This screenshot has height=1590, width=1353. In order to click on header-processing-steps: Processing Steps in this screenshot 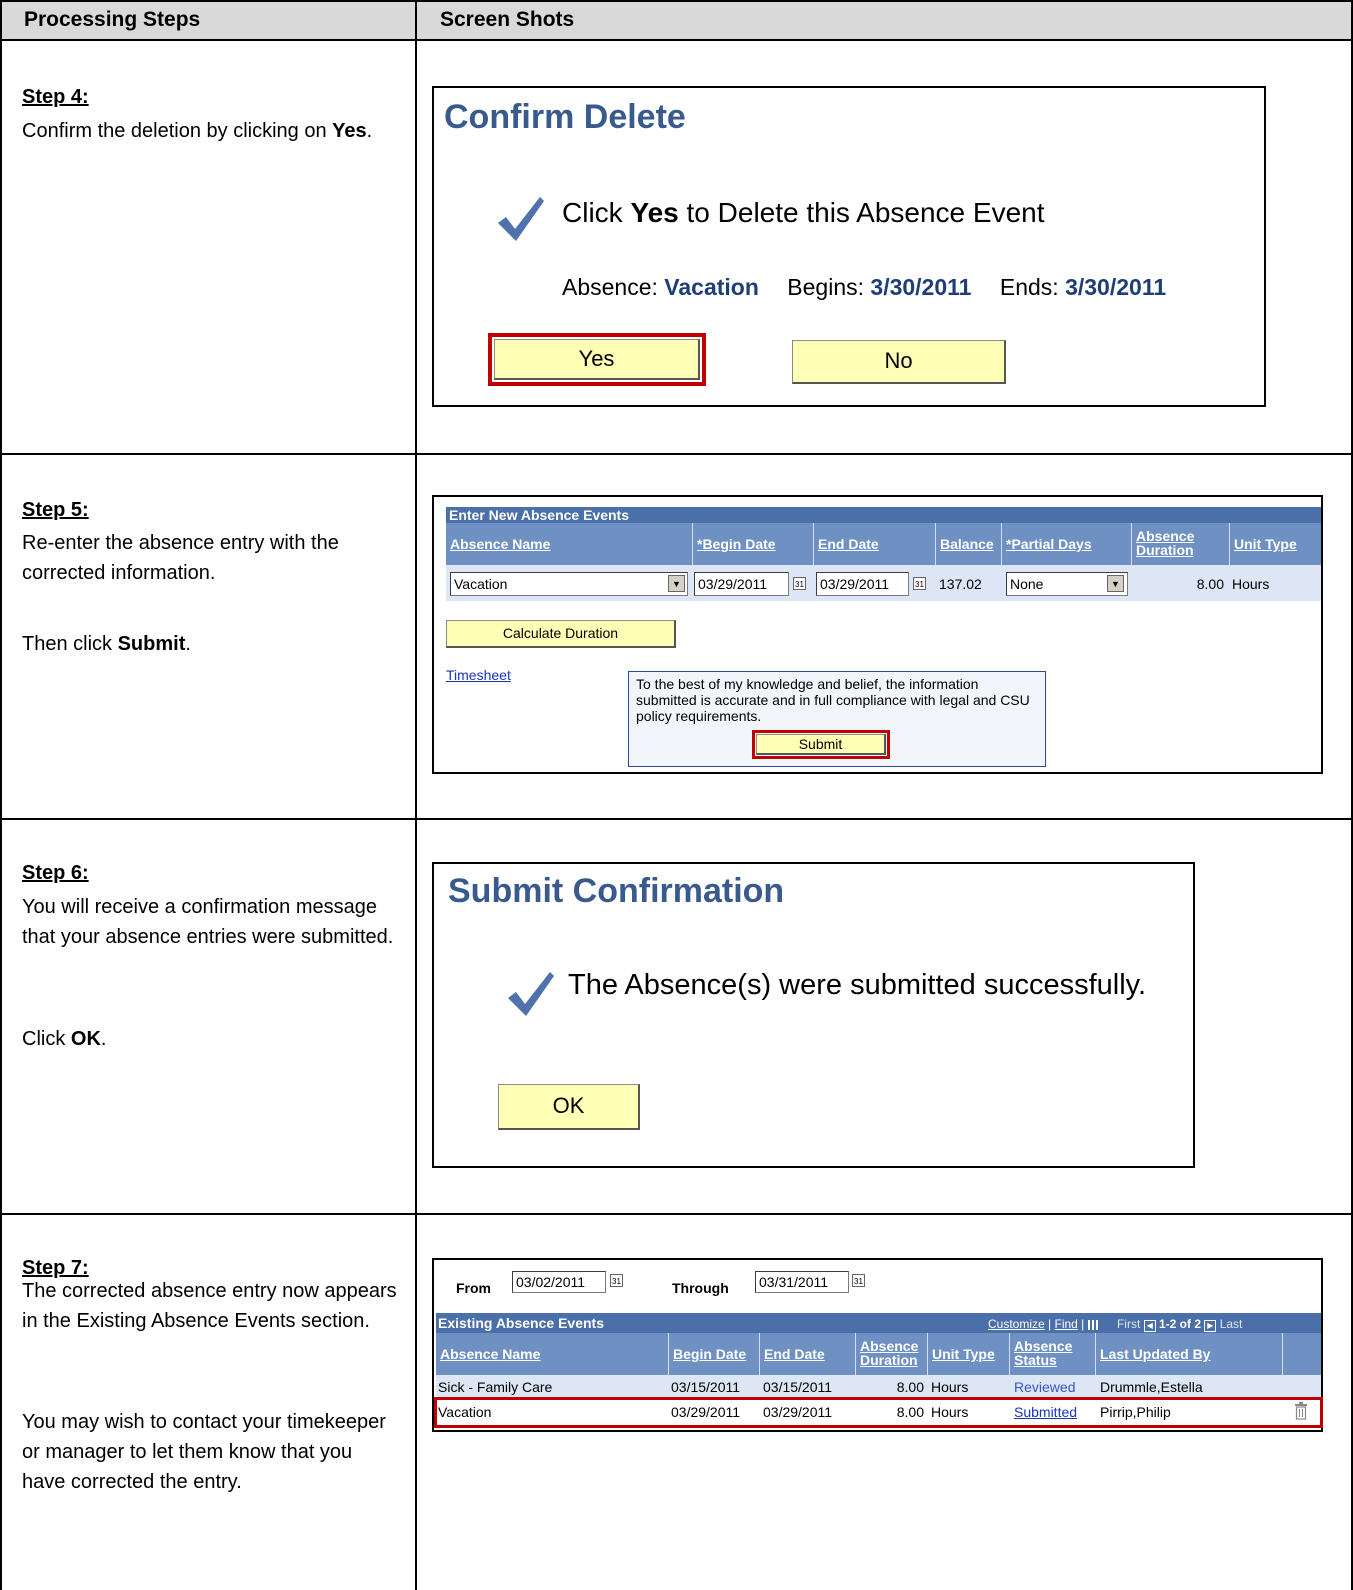, I will do `click(208, 19)`.